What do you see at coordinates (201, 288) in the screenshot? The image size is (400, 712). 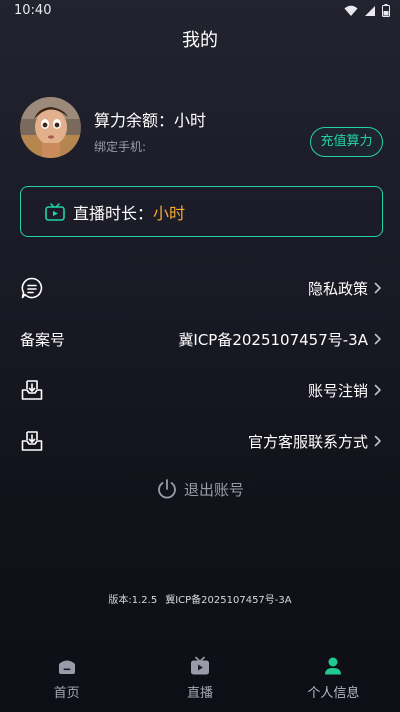 I see `menu-row-privacy: 隐私政策` at bounding box center [201, 288].